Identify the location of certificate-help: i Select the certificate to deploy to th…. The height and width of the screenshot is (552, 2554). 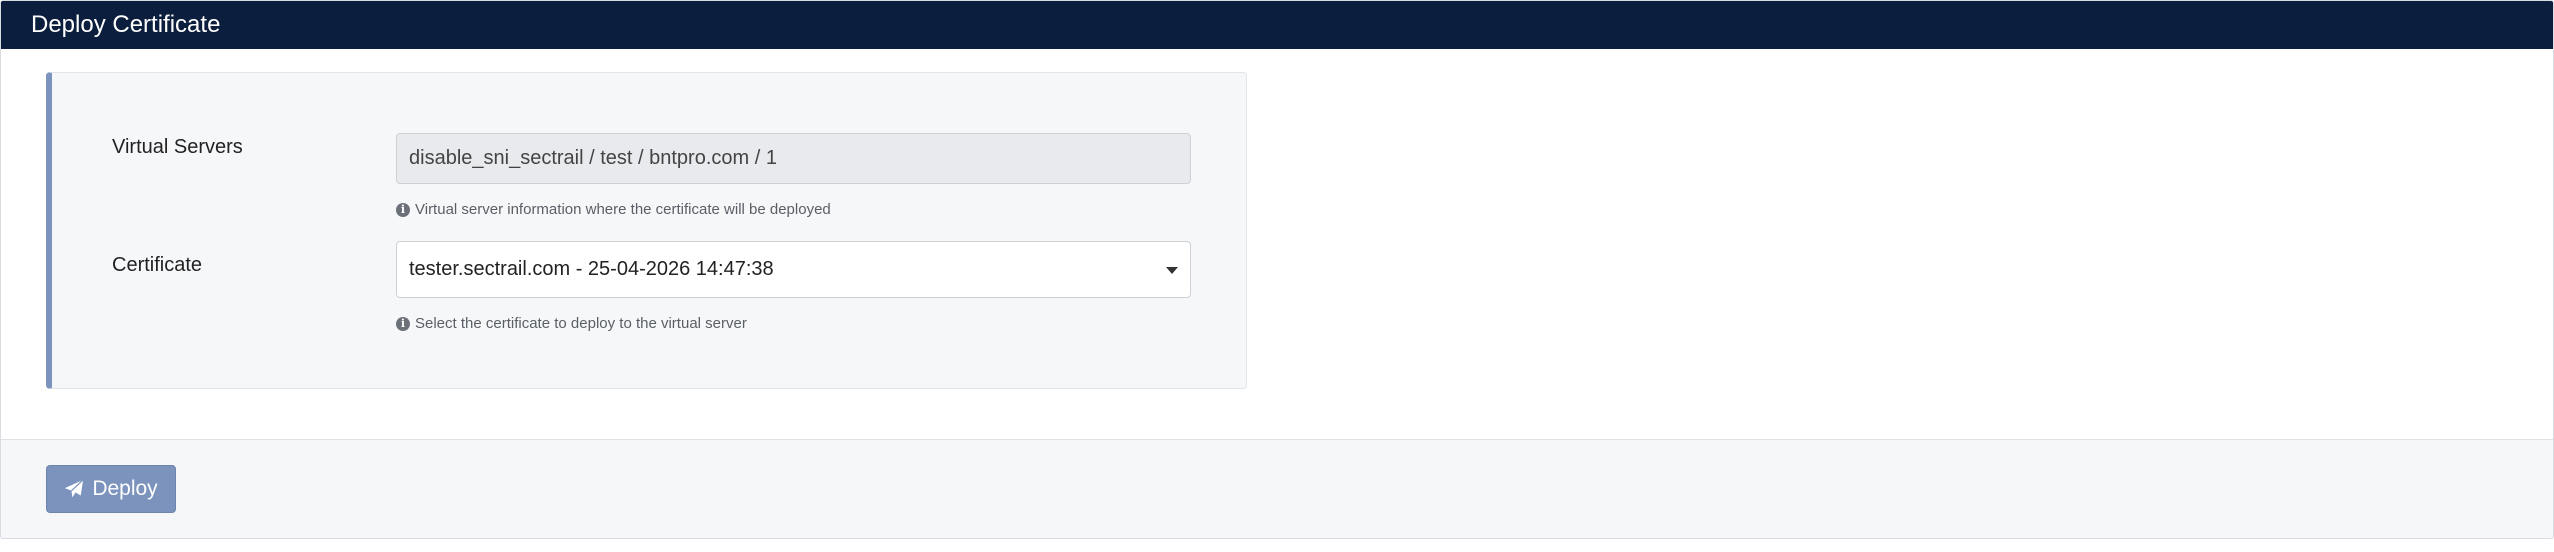
(571, 323).